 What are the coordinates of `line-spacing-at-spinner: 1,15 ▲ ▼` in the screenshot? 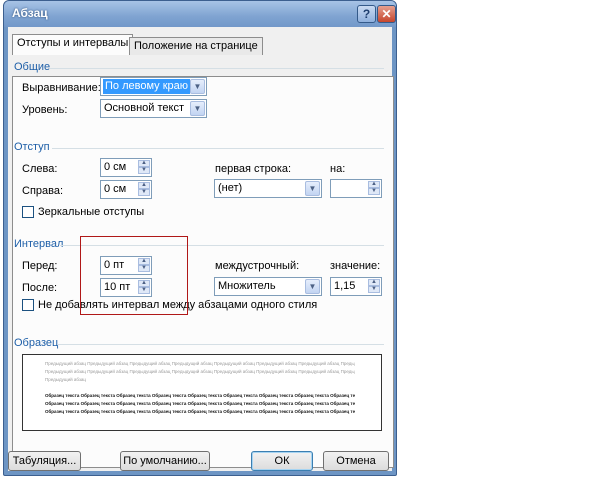 It's located at (356, 286).